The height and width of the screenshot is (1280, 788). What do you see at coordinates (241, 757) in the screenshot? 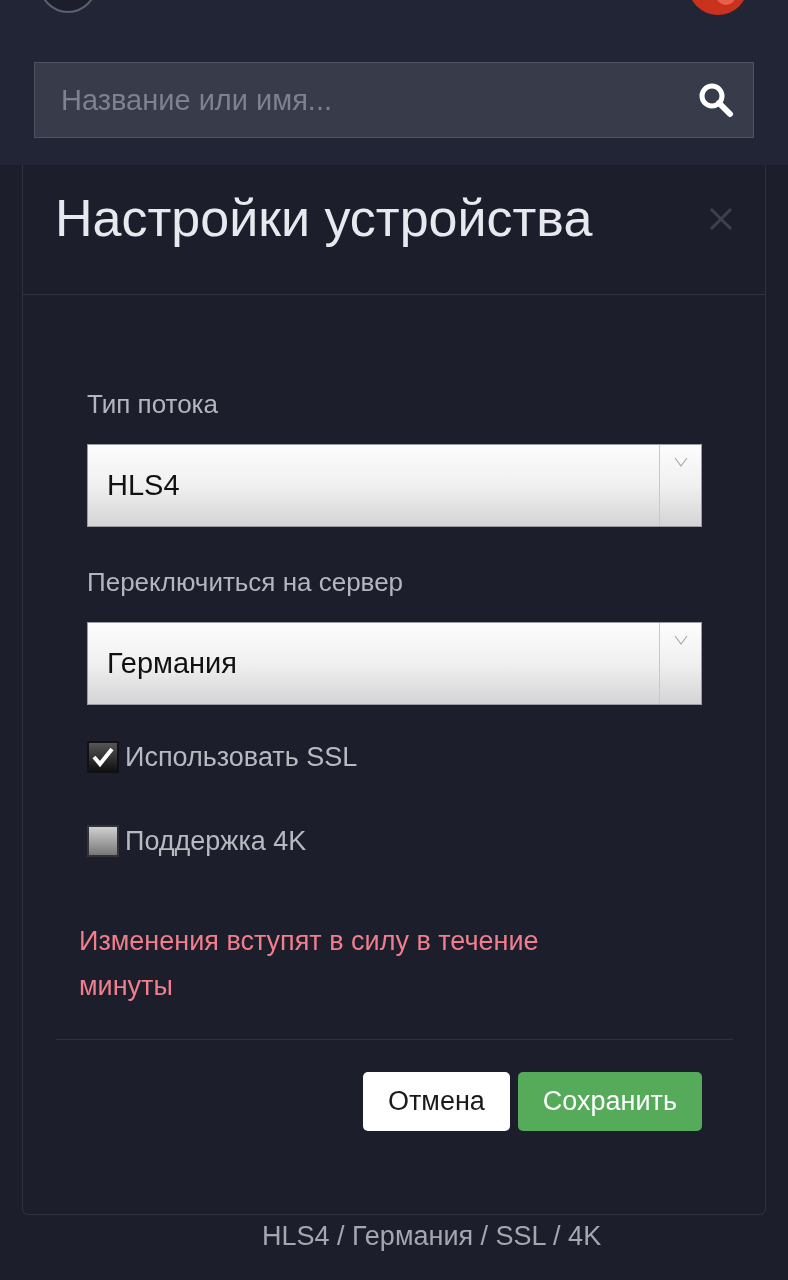
I see `checkbox-label: Использовать SSL` at bounding box center [241, 757].